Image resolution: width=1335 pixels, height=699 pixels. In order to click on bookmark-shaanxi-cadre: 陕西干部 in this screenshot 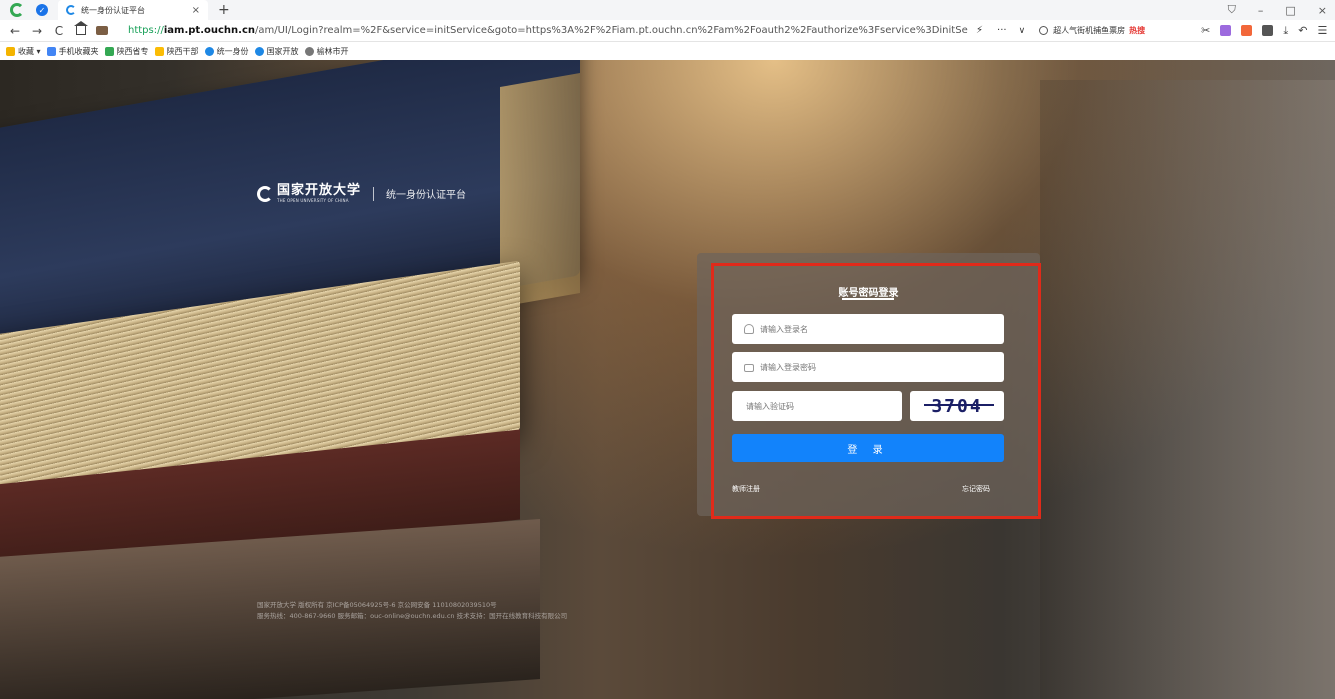, I will do `click(176, 51)`.